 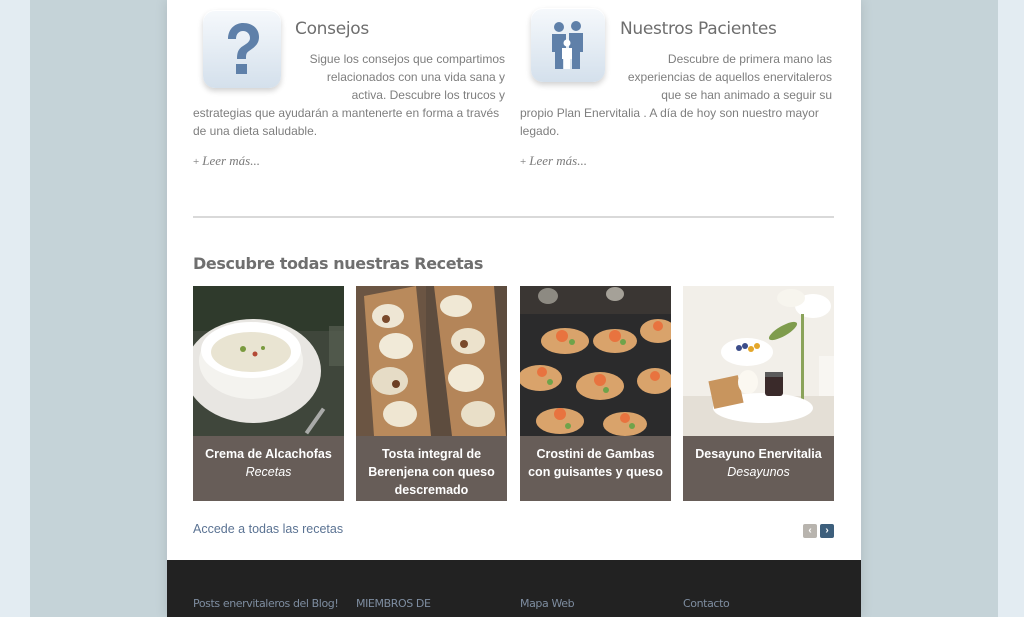 I want to click on recipe-card-desayuno: Desayuno Enervitalia Desayunos, so click(x=758, y=393).